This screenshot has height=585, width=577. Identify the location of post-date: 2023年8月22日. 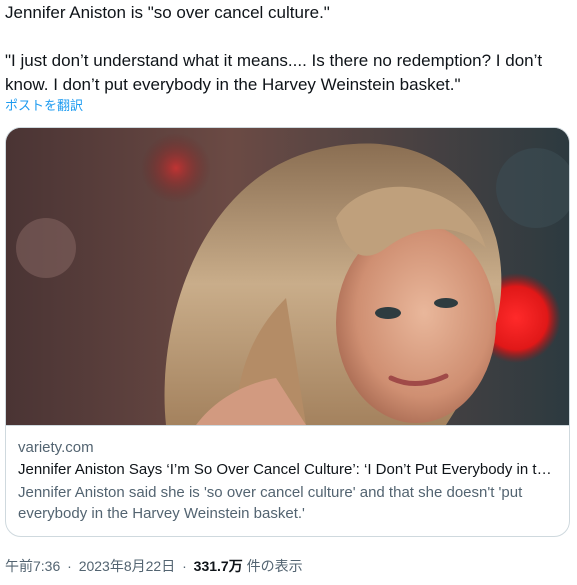
(127, 566).